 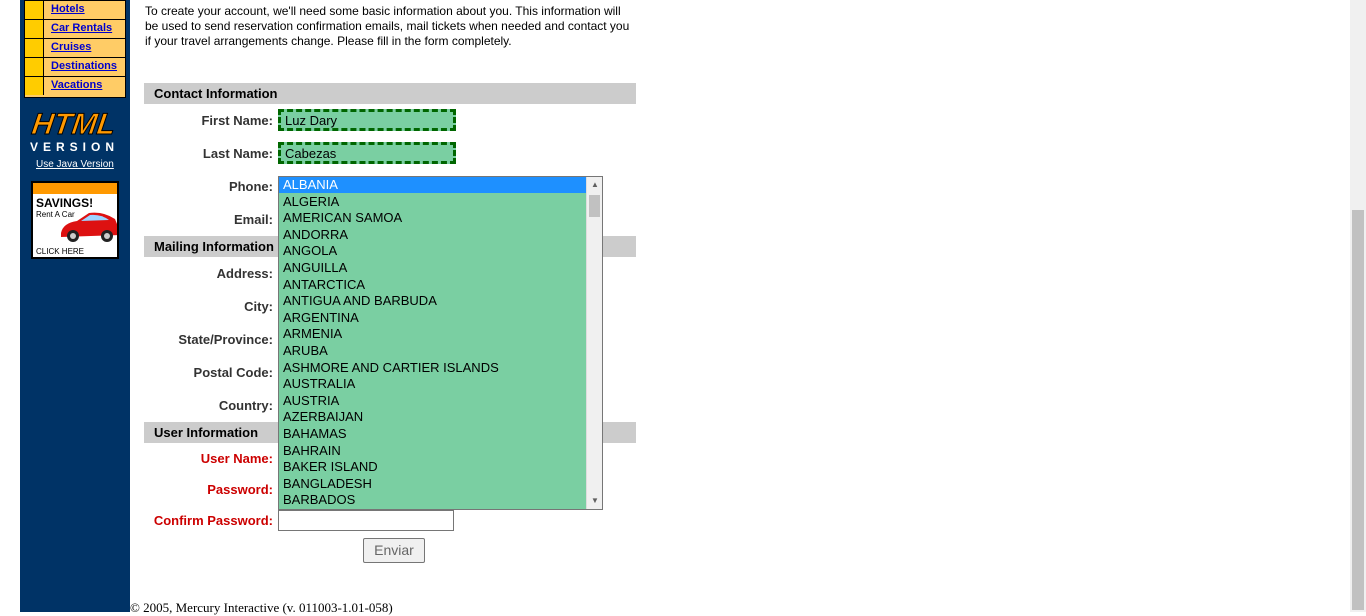 What do you see at coordinates (216, 93) in the screenshot?
I see `section-title: Contact Information` at bounding box center [216, 93].